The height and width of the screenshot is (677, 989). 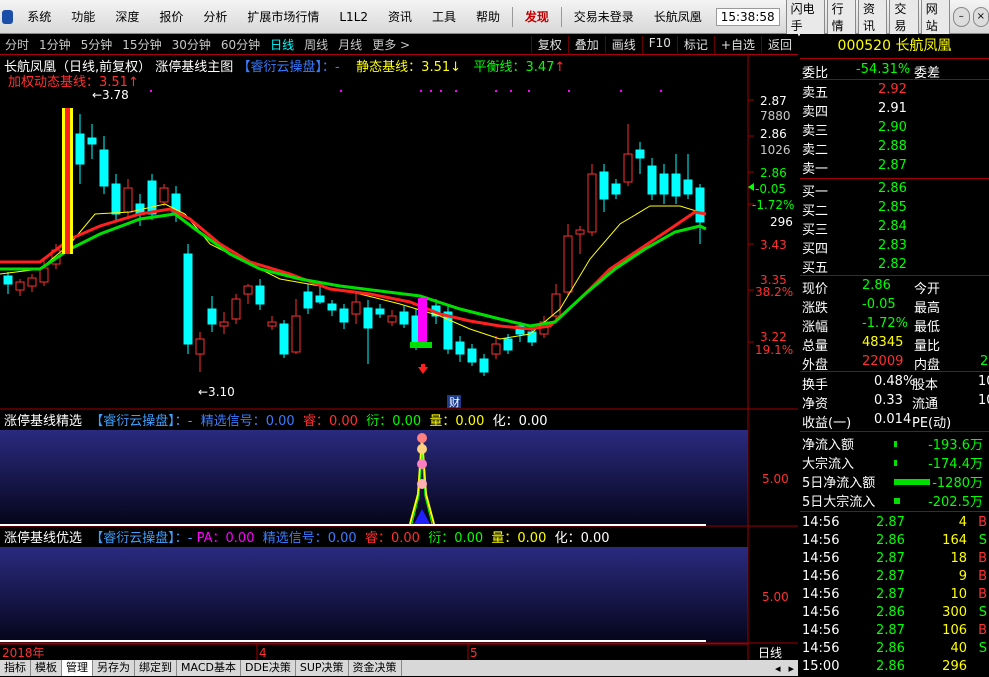 I want to click on quote-stock-code-name: 000520 长航凤凰, so click(x=894, y=46).